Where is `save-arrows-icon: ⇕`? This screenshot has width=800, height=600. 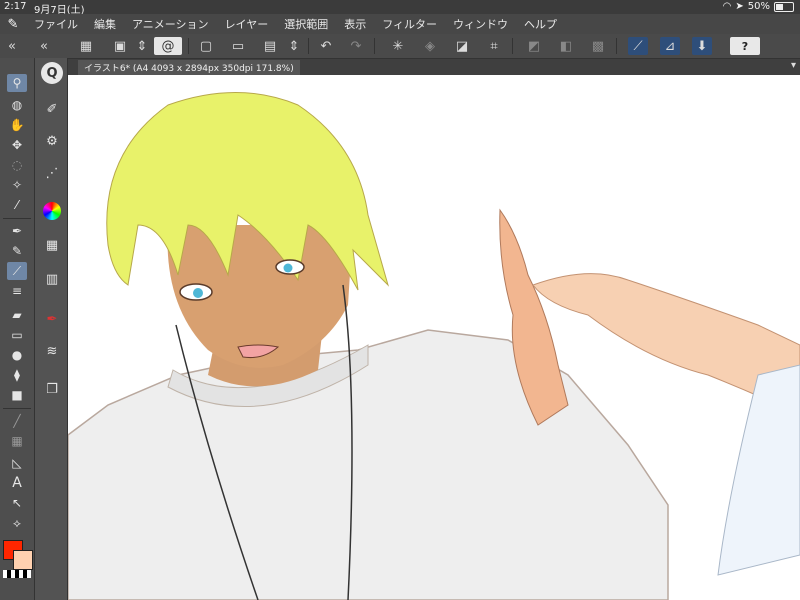
save-arrows-icon: ⇕ is located at coordinates (294, 46).